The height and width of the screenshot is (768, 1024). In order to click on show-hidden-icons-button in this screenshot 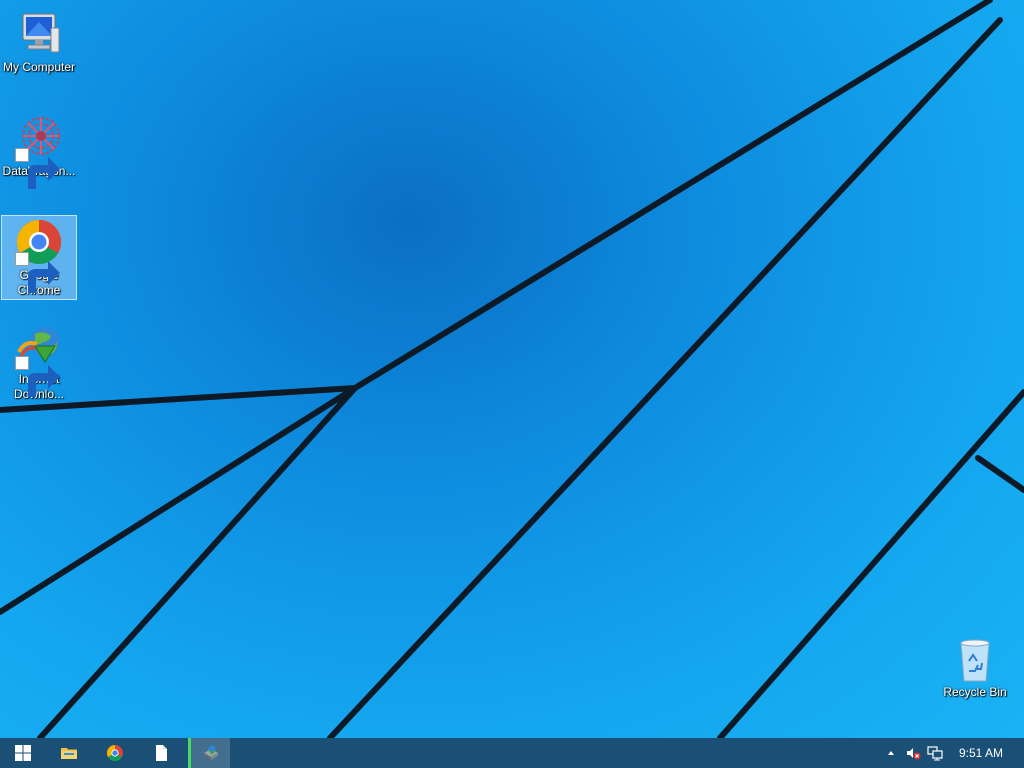, I will do `click(891, 753)`.